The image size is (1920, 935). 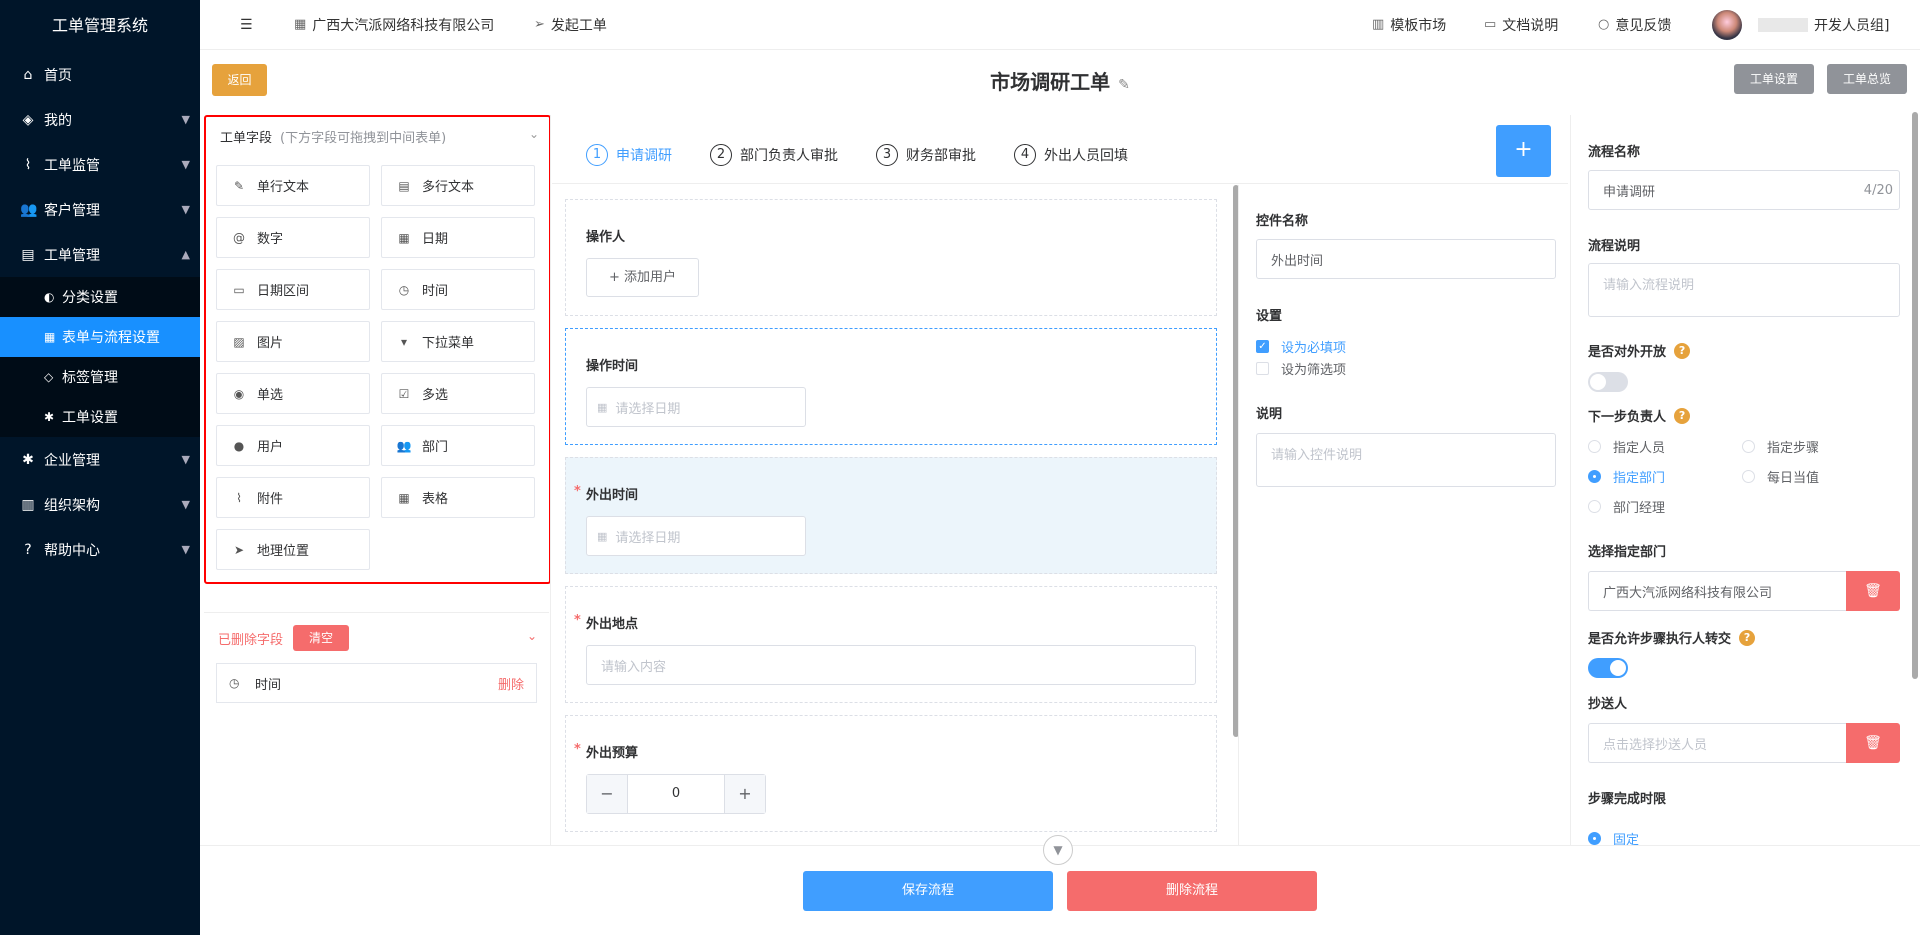 I want to click on minus-button: −, so click(x=607, y=794).